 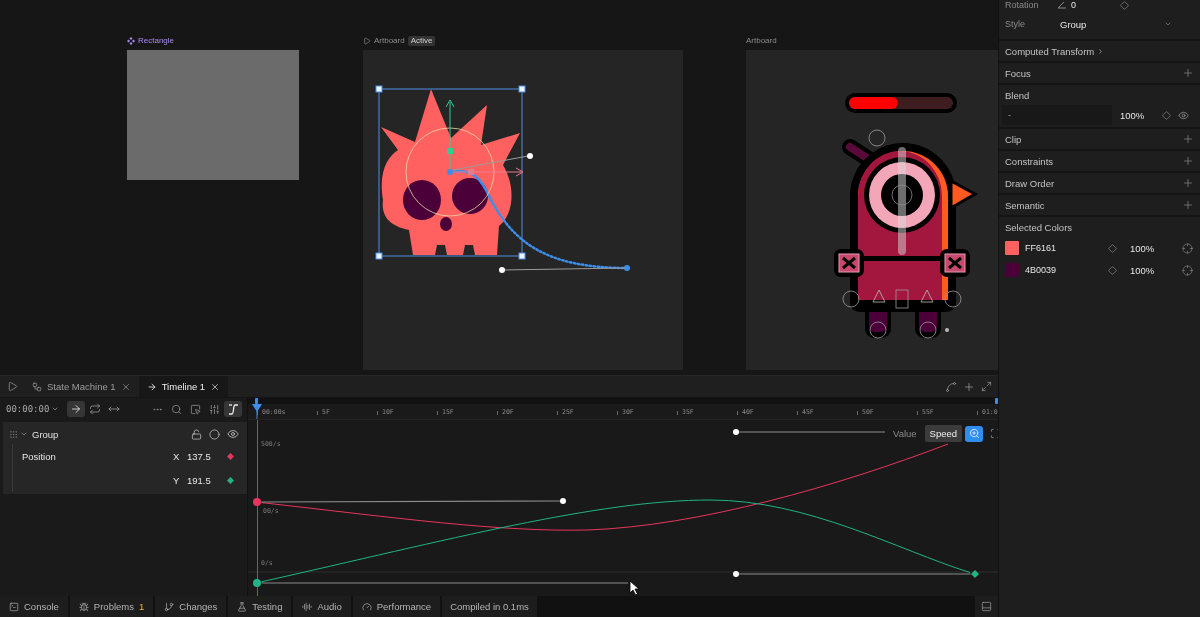 What do you see at coordinates (207, 480) in the screenshot?
I see `property-value: 191.5` at bounding box center [207, 480].